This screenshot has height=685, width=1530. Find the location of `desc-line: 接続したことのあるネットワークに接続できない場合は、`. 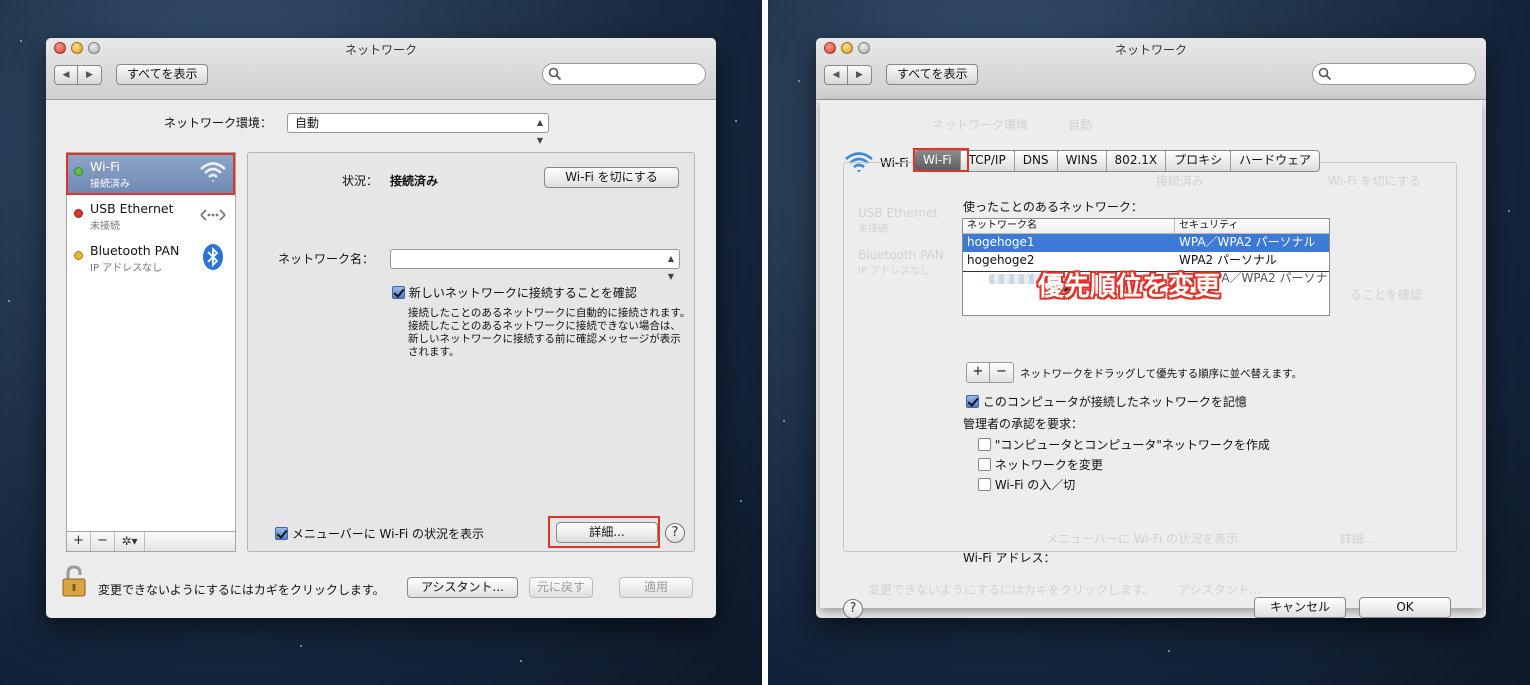

desc-line: 接続したことのあるネットワークに接続できない場合は、 is located at coordinates (544, 326).